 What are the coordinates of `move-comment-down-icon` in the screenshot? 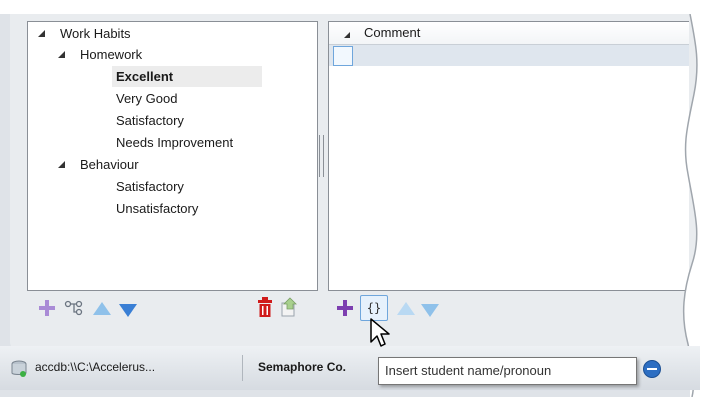 It's located at (430, 310).